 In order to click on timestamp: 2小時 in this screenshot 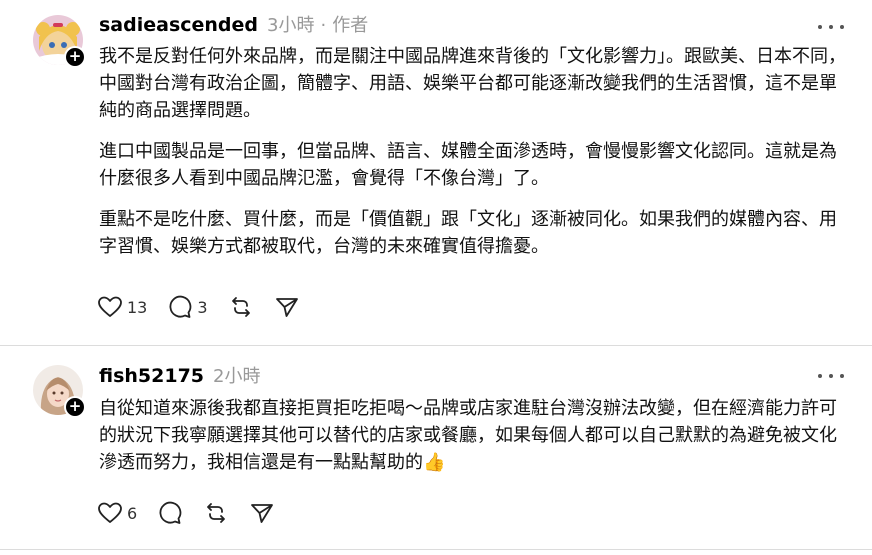, I will do `click(237, 376)`.